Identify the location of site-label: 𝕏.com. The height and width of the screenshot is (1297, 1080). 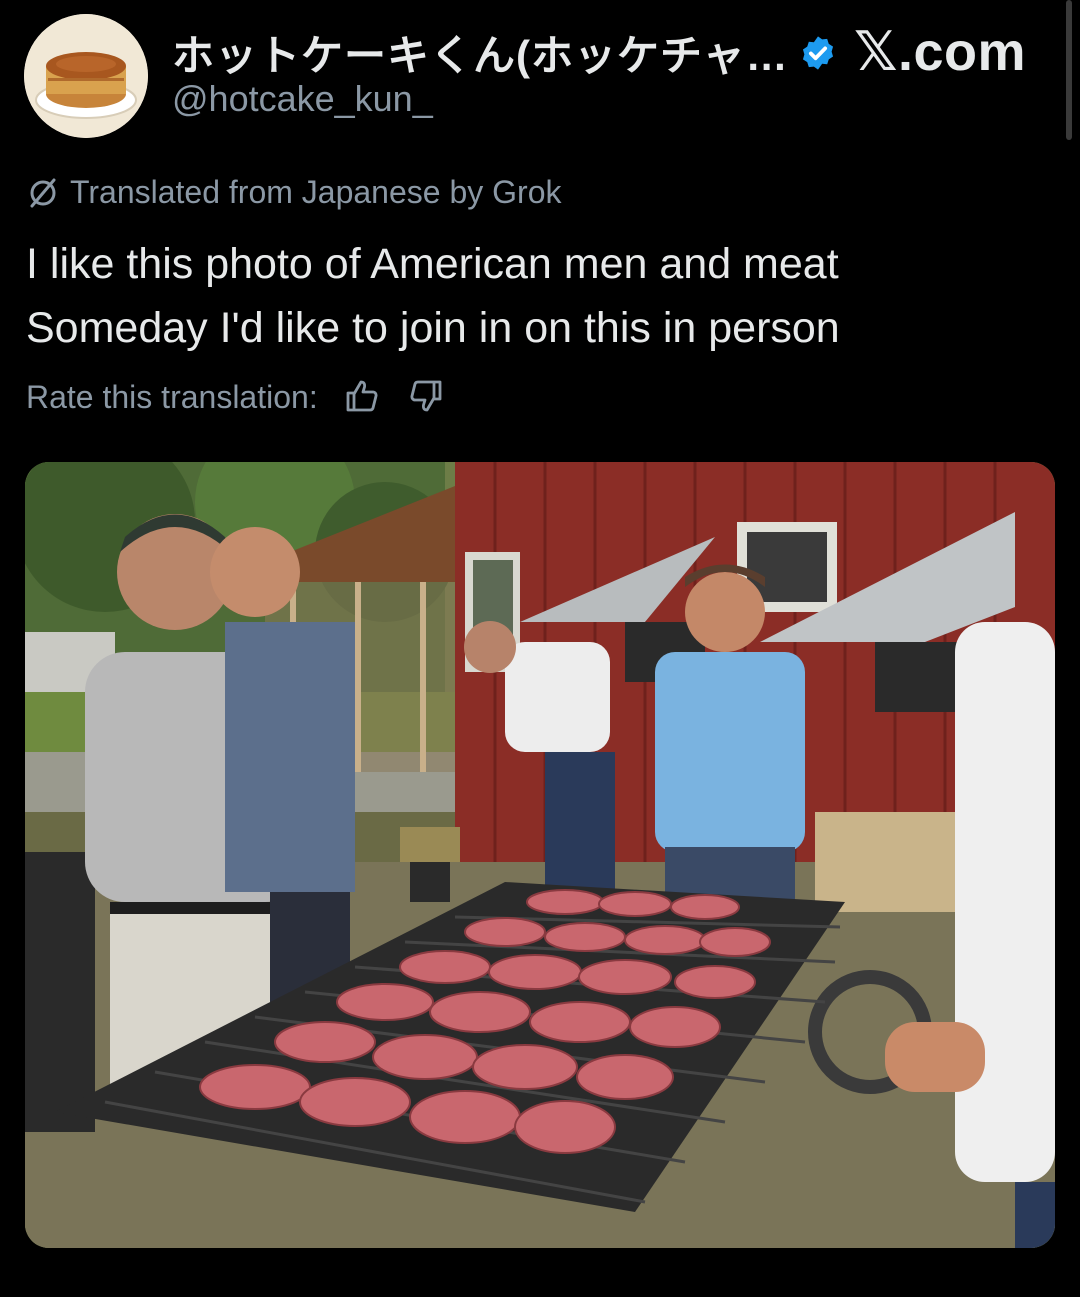
(939, 52).